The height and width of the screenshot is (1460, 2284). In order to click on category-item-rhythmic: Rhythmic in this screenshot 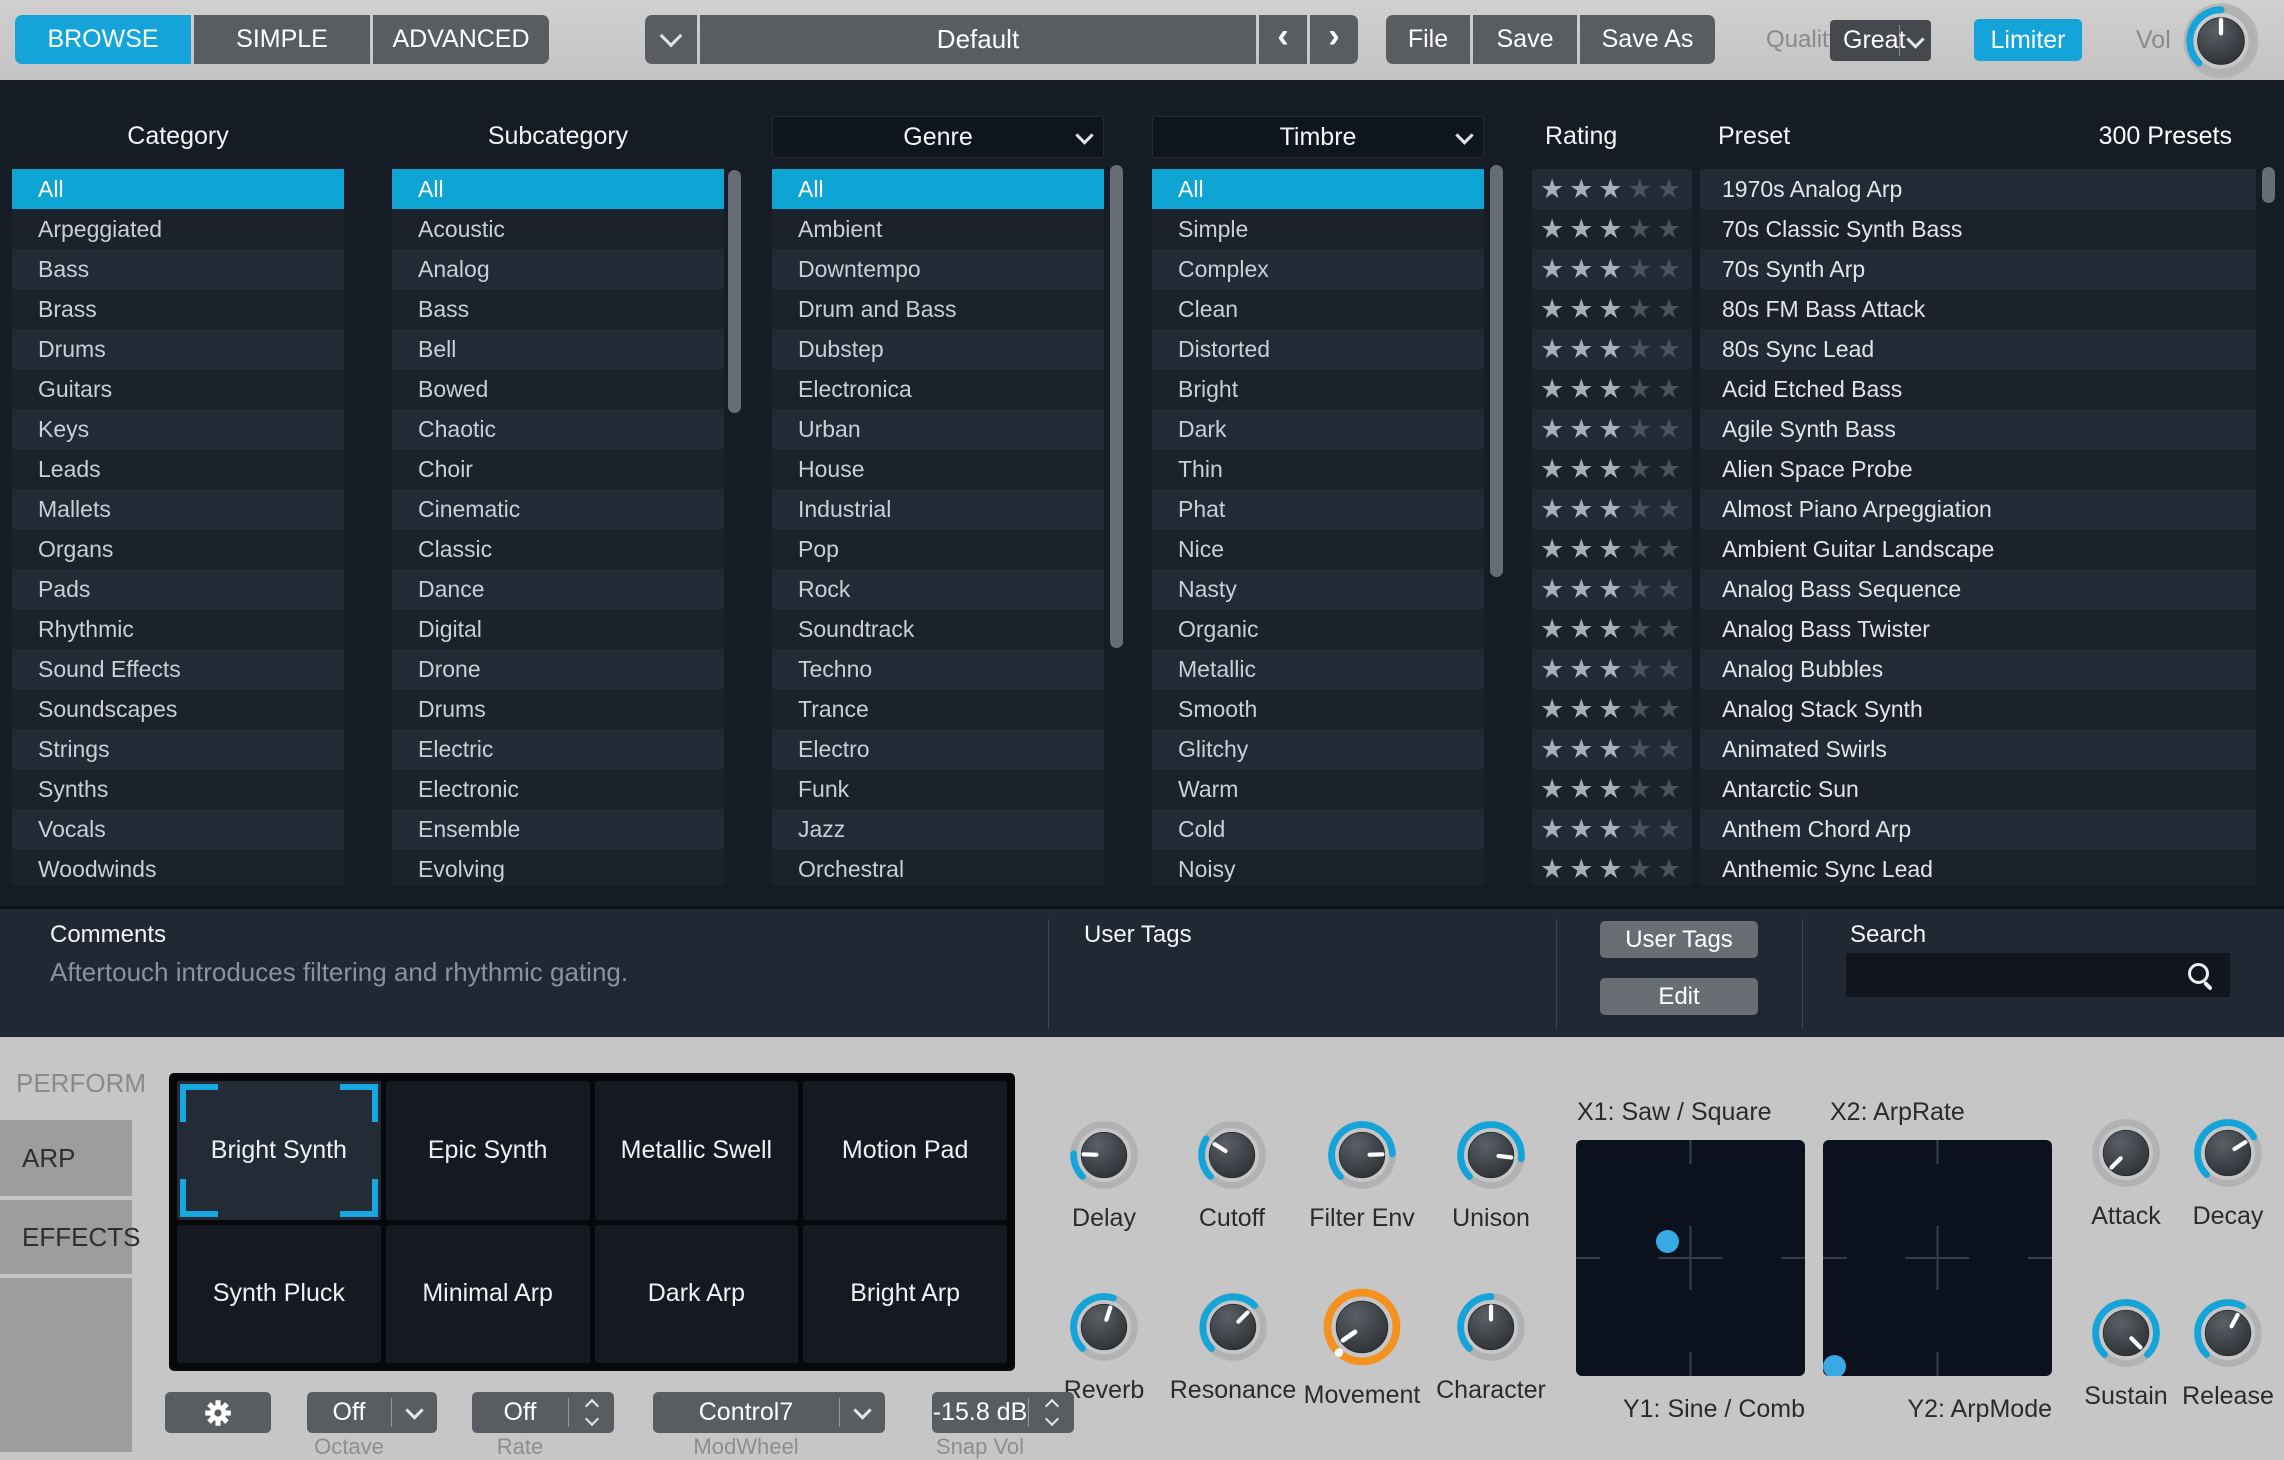, I will do `click(178, 629)`.